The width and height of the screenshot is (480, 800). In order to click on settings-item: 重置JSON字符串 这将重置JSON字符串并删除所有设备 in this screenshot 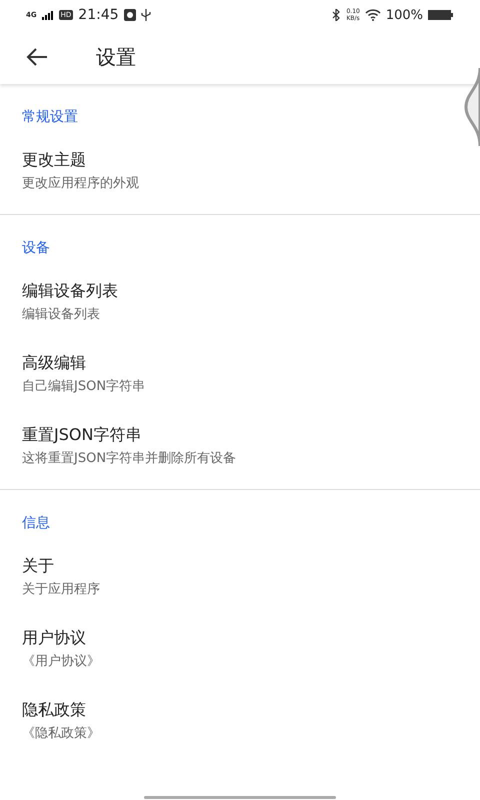, I will do `click(240, 445)`.